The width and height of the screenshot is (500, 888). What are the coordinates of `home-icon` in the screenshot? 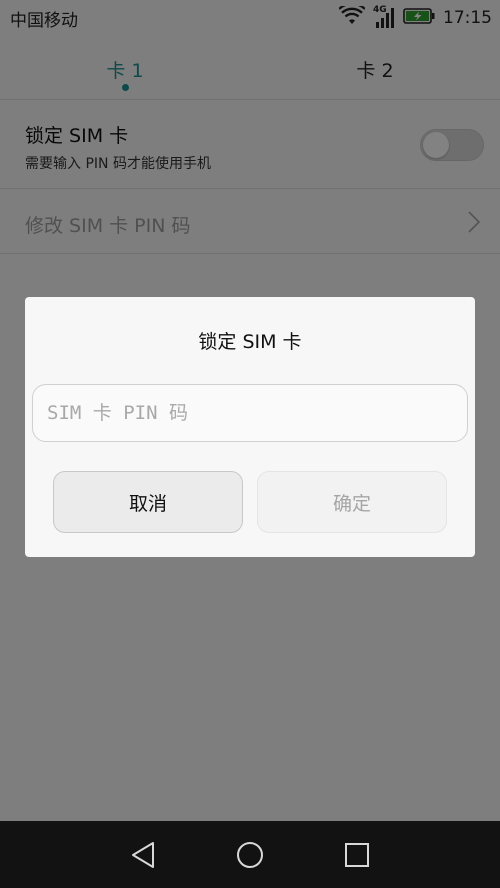 It's located at (250, 855).